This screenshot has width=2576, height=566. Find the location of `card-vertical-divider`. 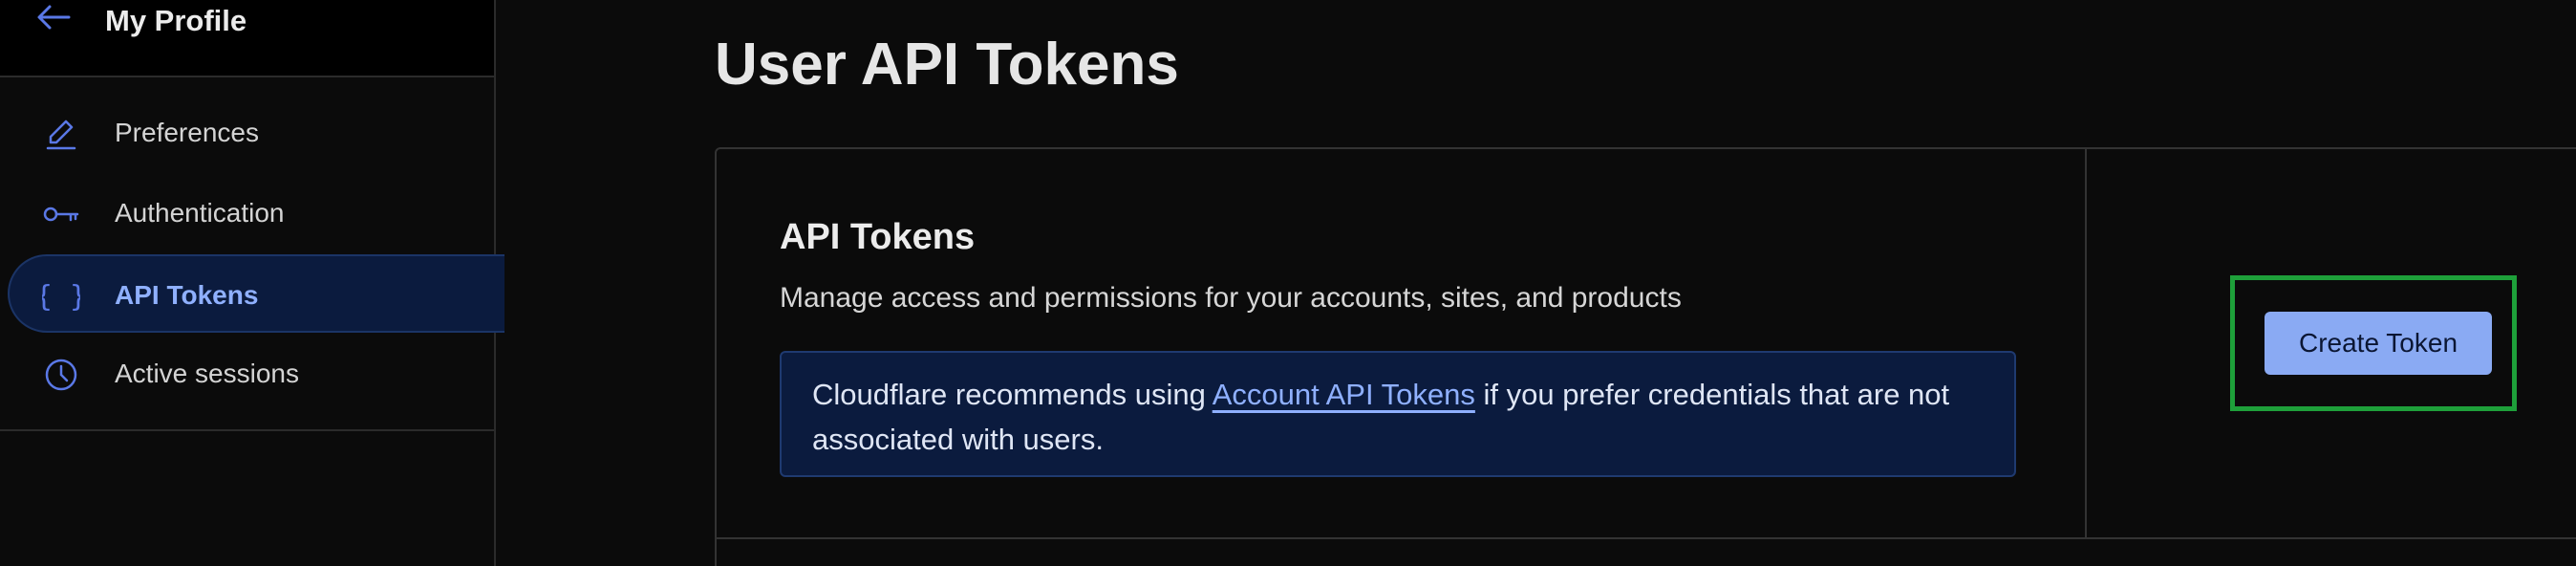

card-vertical-divider is located at coordinates (2086, 343).